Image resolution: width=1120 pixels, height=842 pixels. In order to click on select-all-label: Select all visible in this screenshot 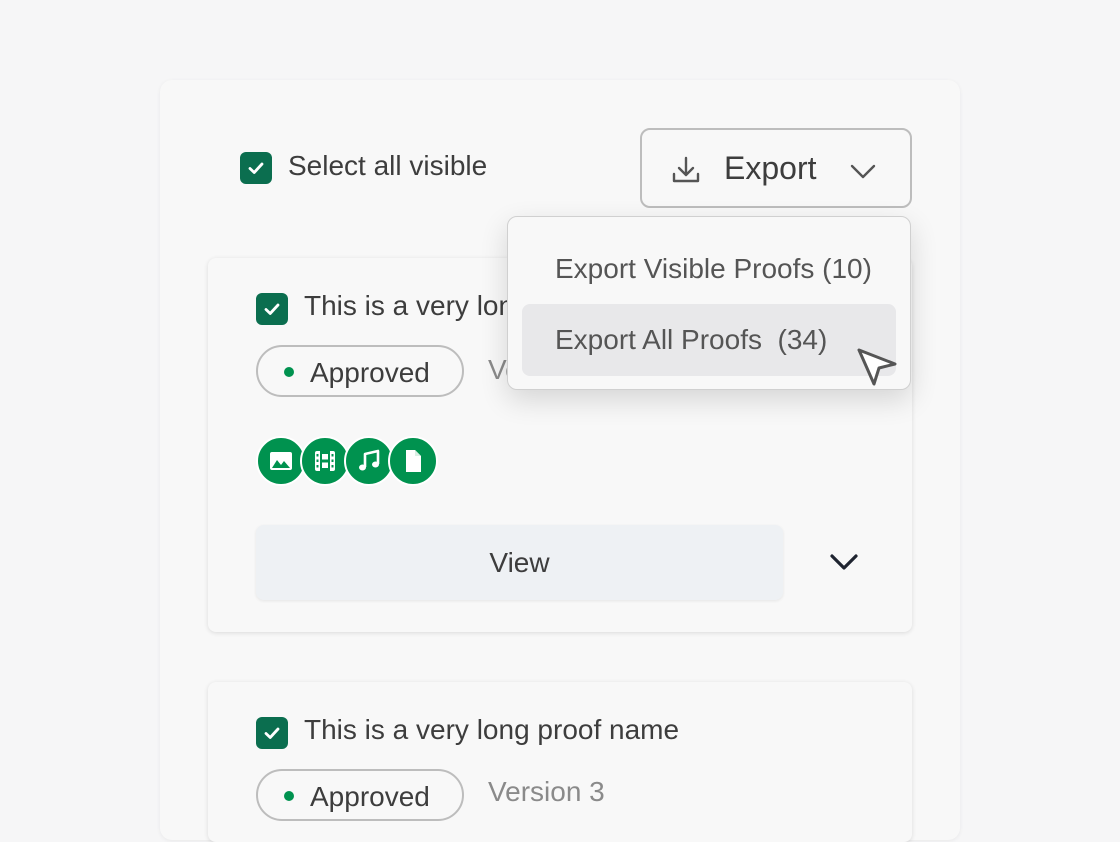, I will do `click(387, 166)`.